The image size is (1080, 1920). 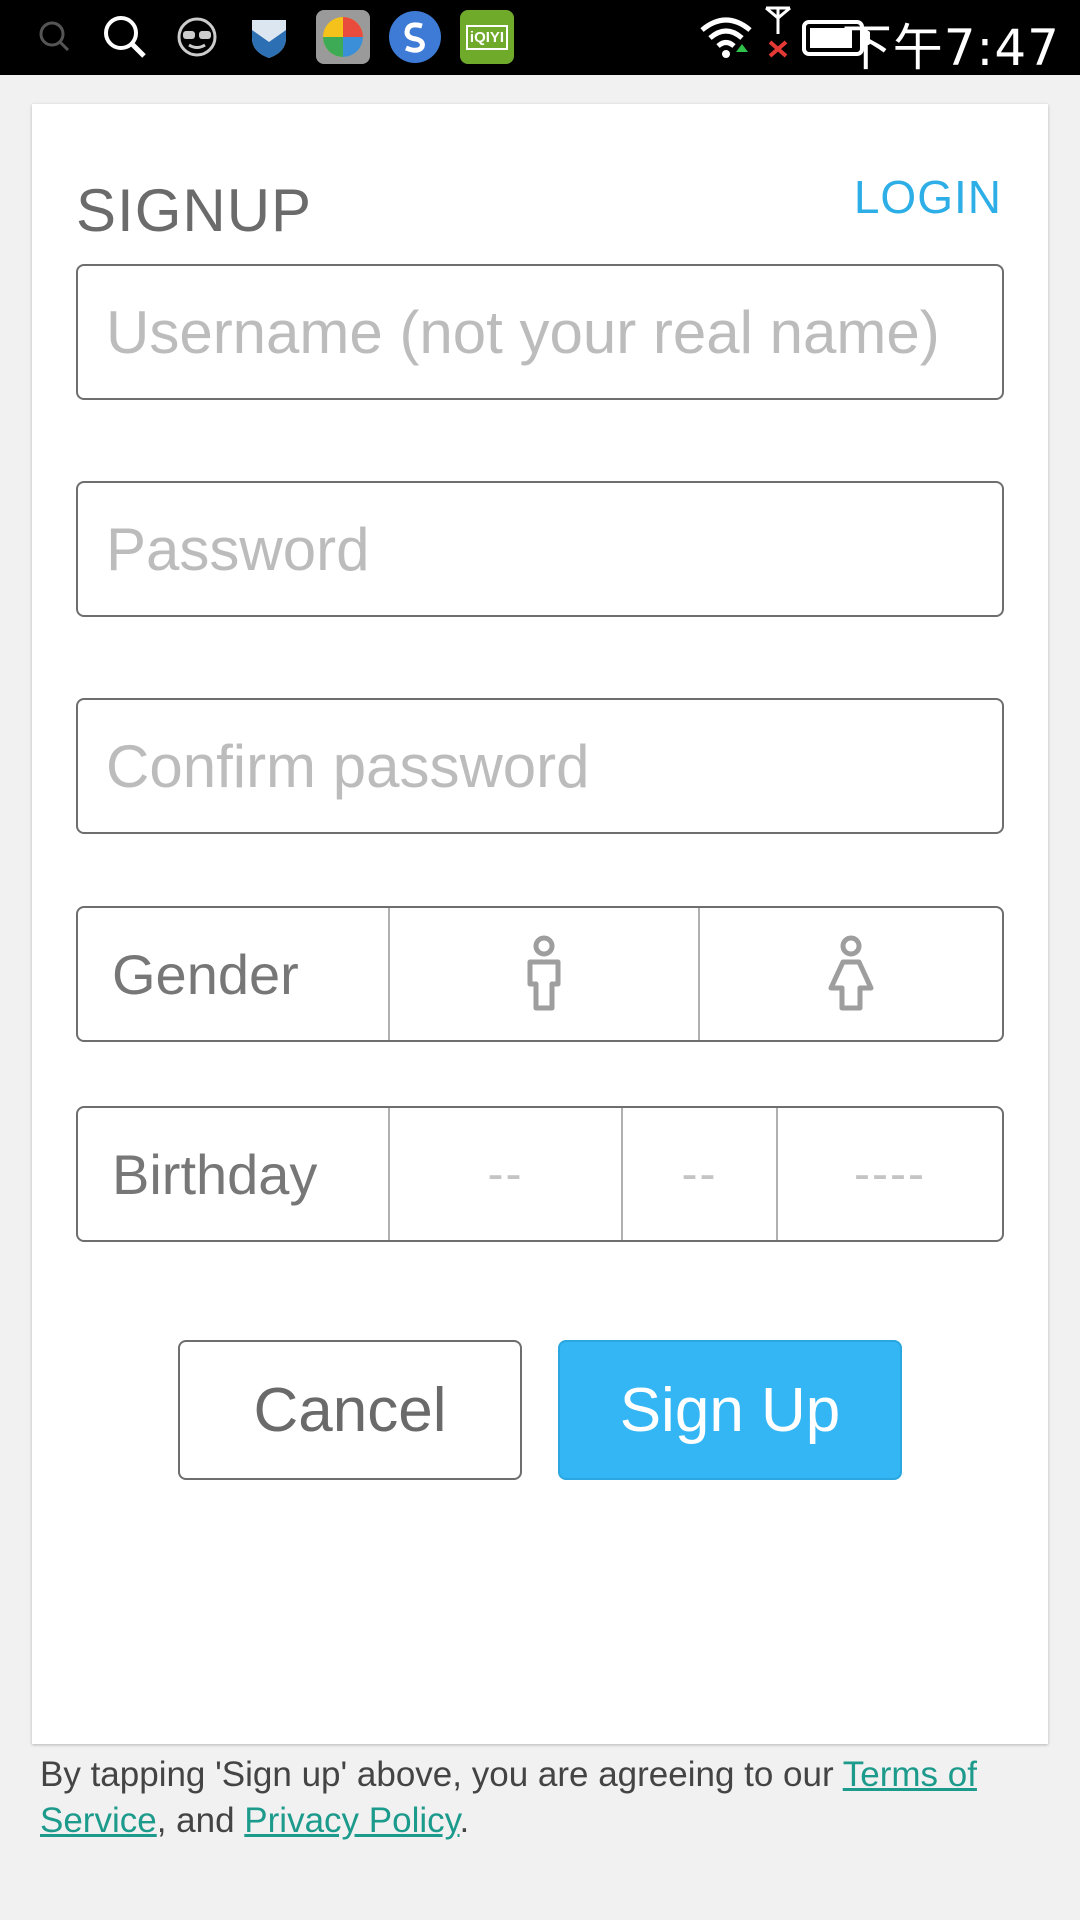 I want to click on birthday-day-select: --, so click(x=698, y=1174).